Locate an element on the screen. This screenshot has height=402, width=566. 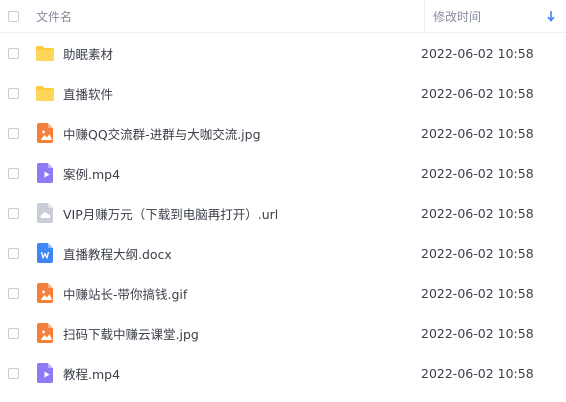
file-row: 案例.mp4 2022-06-02 10:58 is located at coordinates (283, 173).